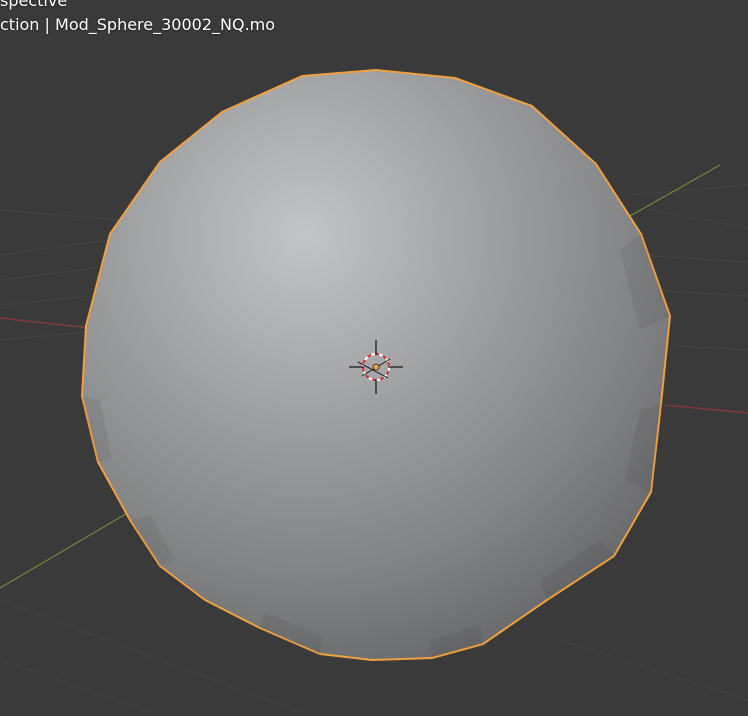 This screenshot has height=716, width=748. I want to click on object-origin-icon, so click(376, 367).